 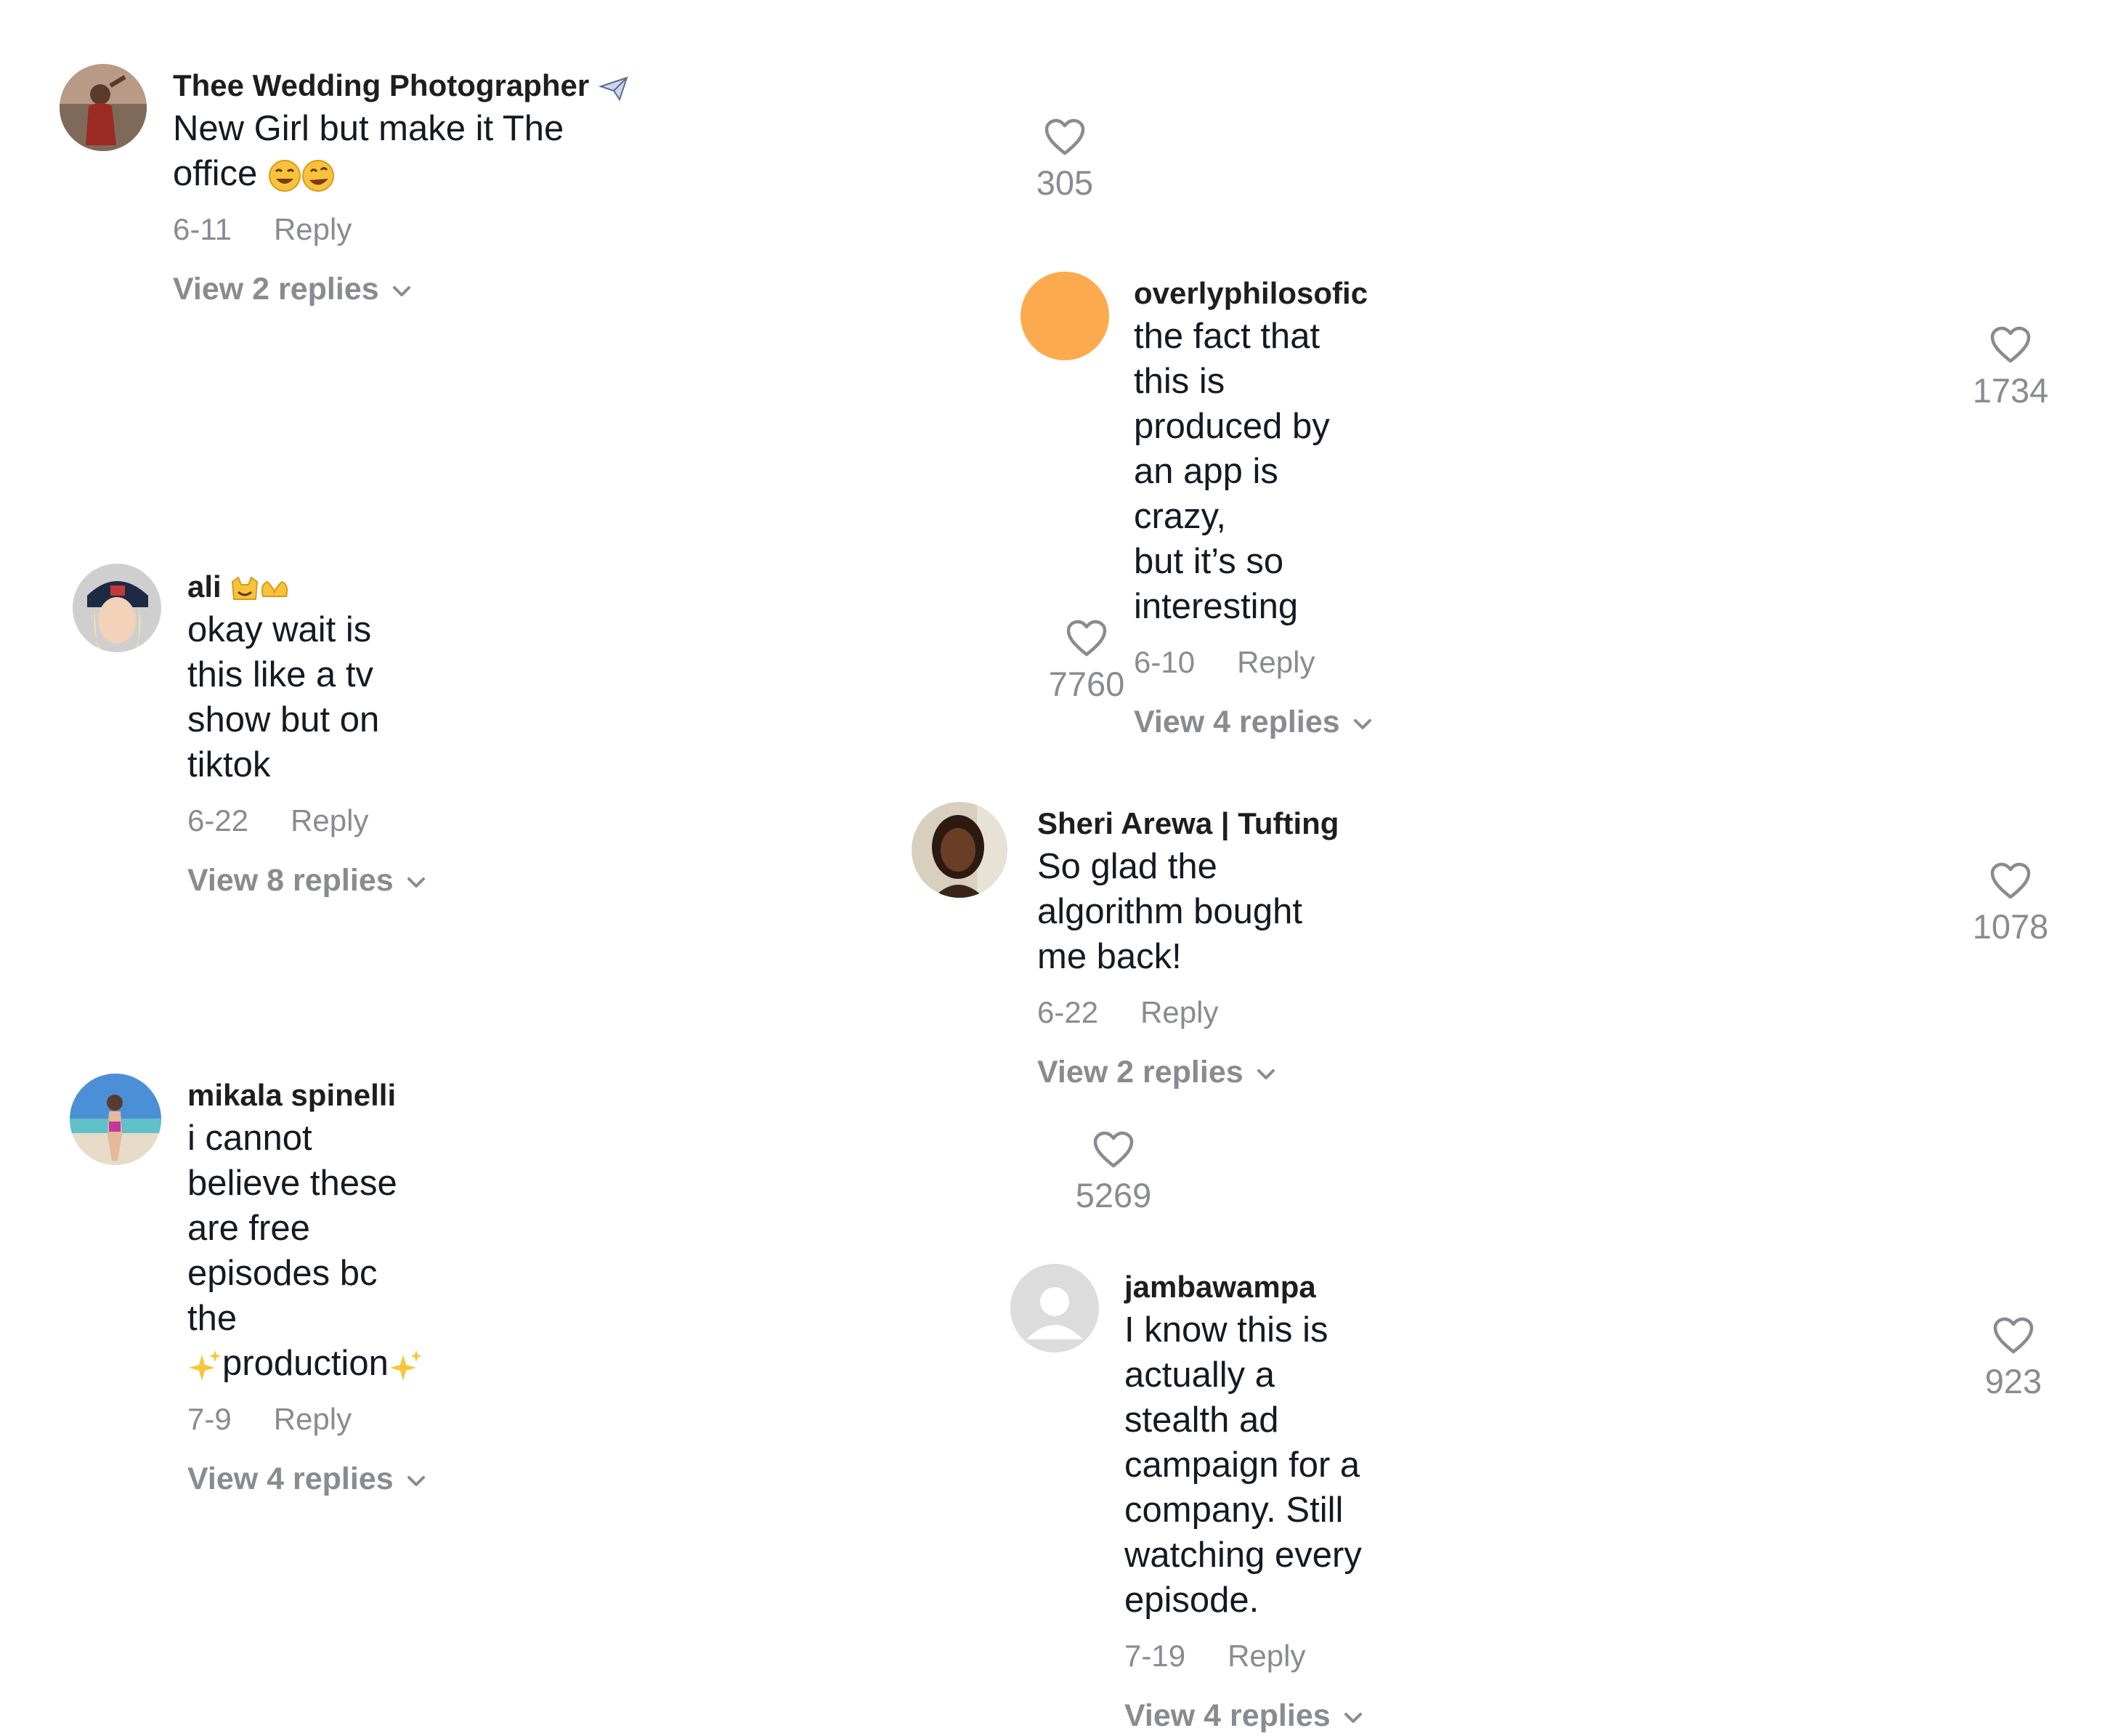 What do you see at coordinates (260, 588) in the screenshot?
I see `cat-emoji-icon` at bounding box center [260, 588].